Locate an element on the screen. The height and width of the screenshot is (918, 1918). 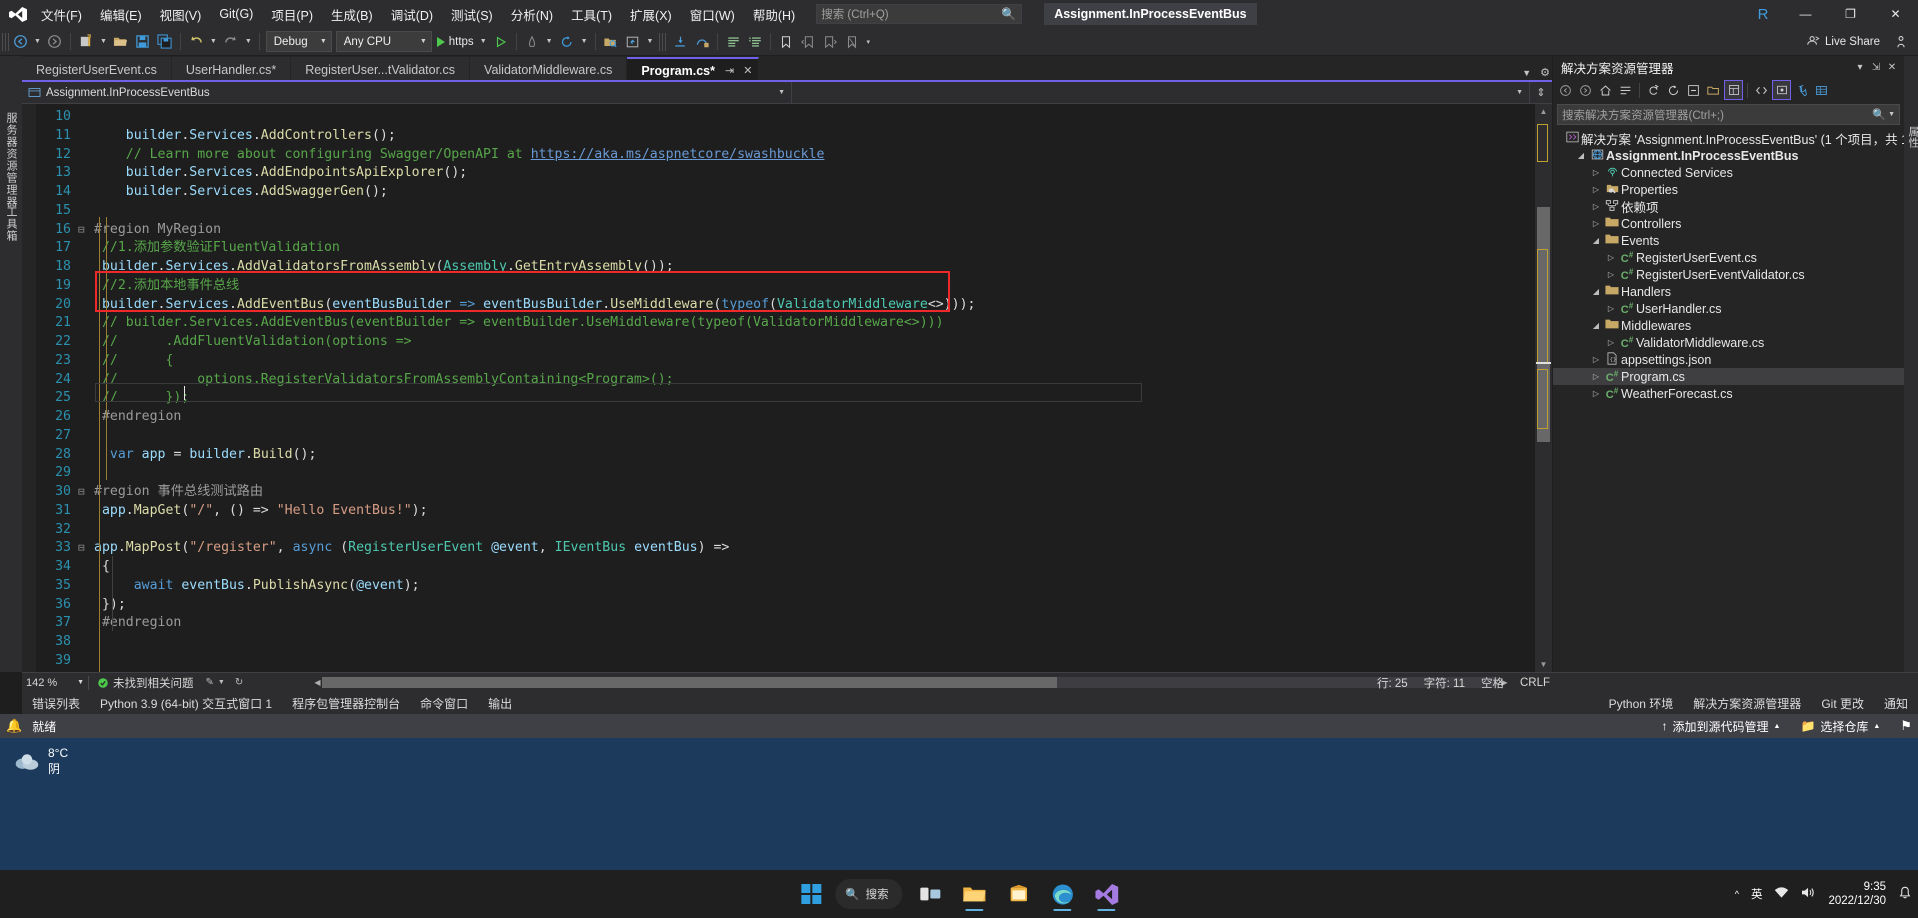
tree-expander-11: ▷ is located at coordinates (1611, 342).